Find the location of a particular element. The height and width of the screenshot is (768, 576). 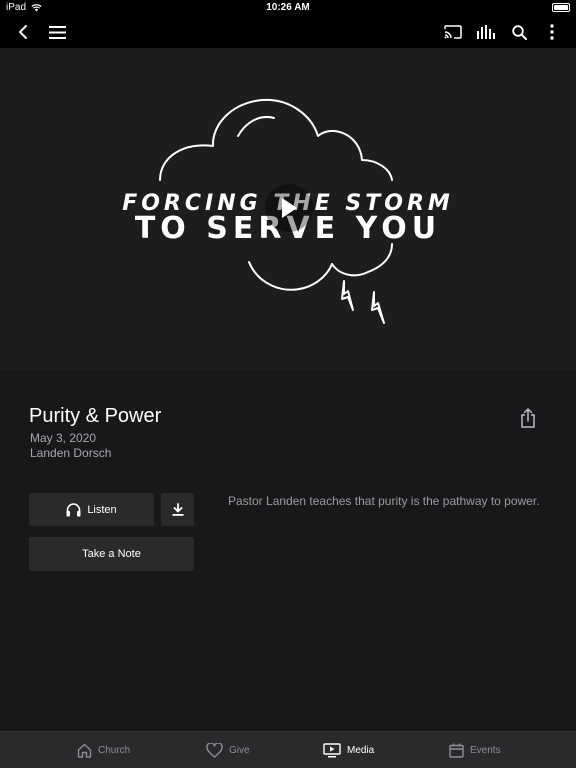

hamburger-icon is located at coordinates (57, 32).